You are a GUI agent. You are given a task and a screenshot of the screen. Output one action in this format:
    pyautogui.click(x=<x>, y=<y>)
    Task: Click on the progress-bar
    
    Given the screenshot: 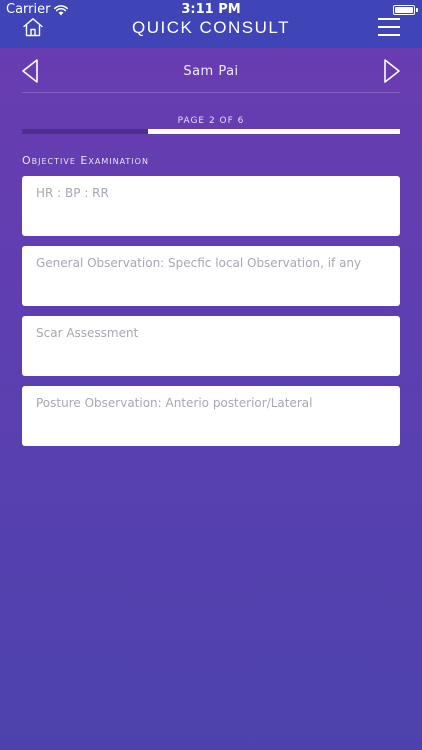 What is the action you would take?
    pyautogui.click(x=211, y=131)
    